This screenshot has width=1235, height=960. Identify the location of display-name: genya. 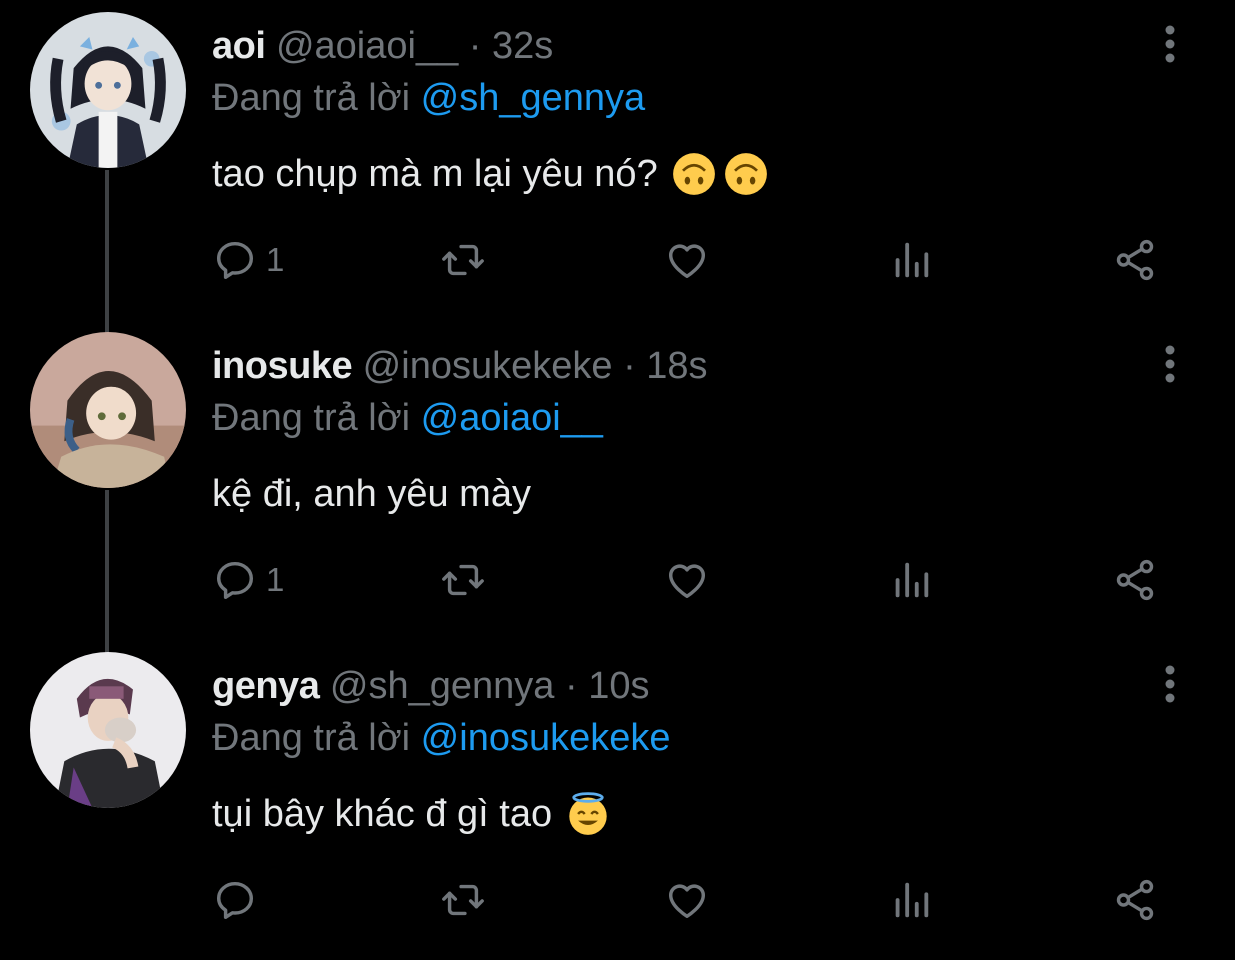
(266, 686).